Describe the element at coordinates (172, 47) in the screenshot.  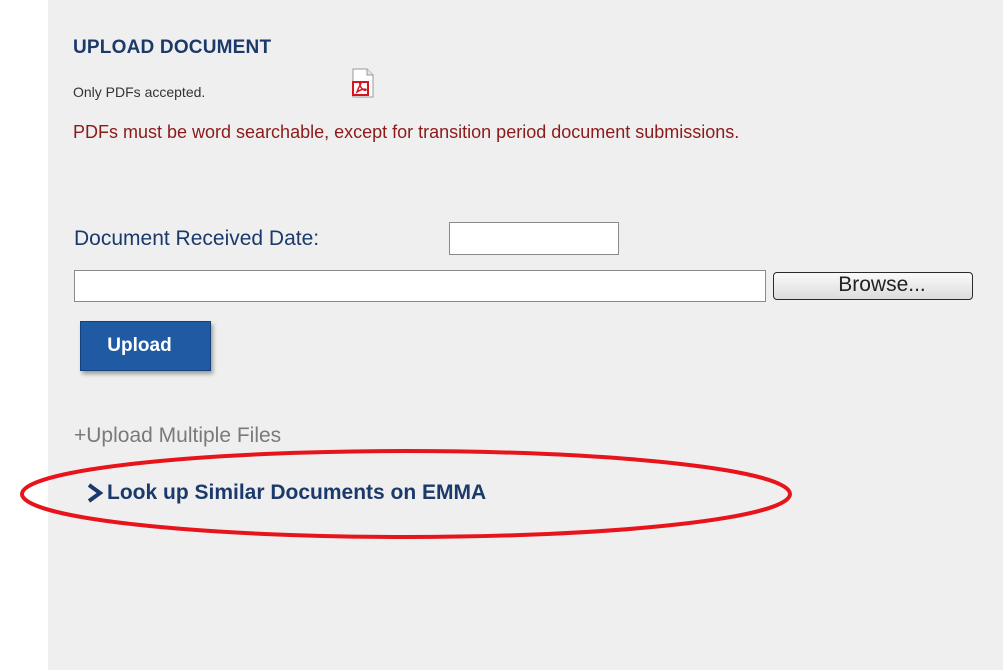
I see `upload-document-heading: UPLOAD DOCUMENT` at that location.